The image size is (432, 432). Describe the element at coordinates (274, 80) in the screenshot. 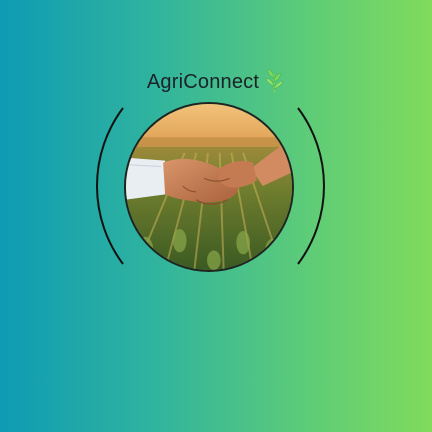

I see `wheat-leaf-icon` at that location.